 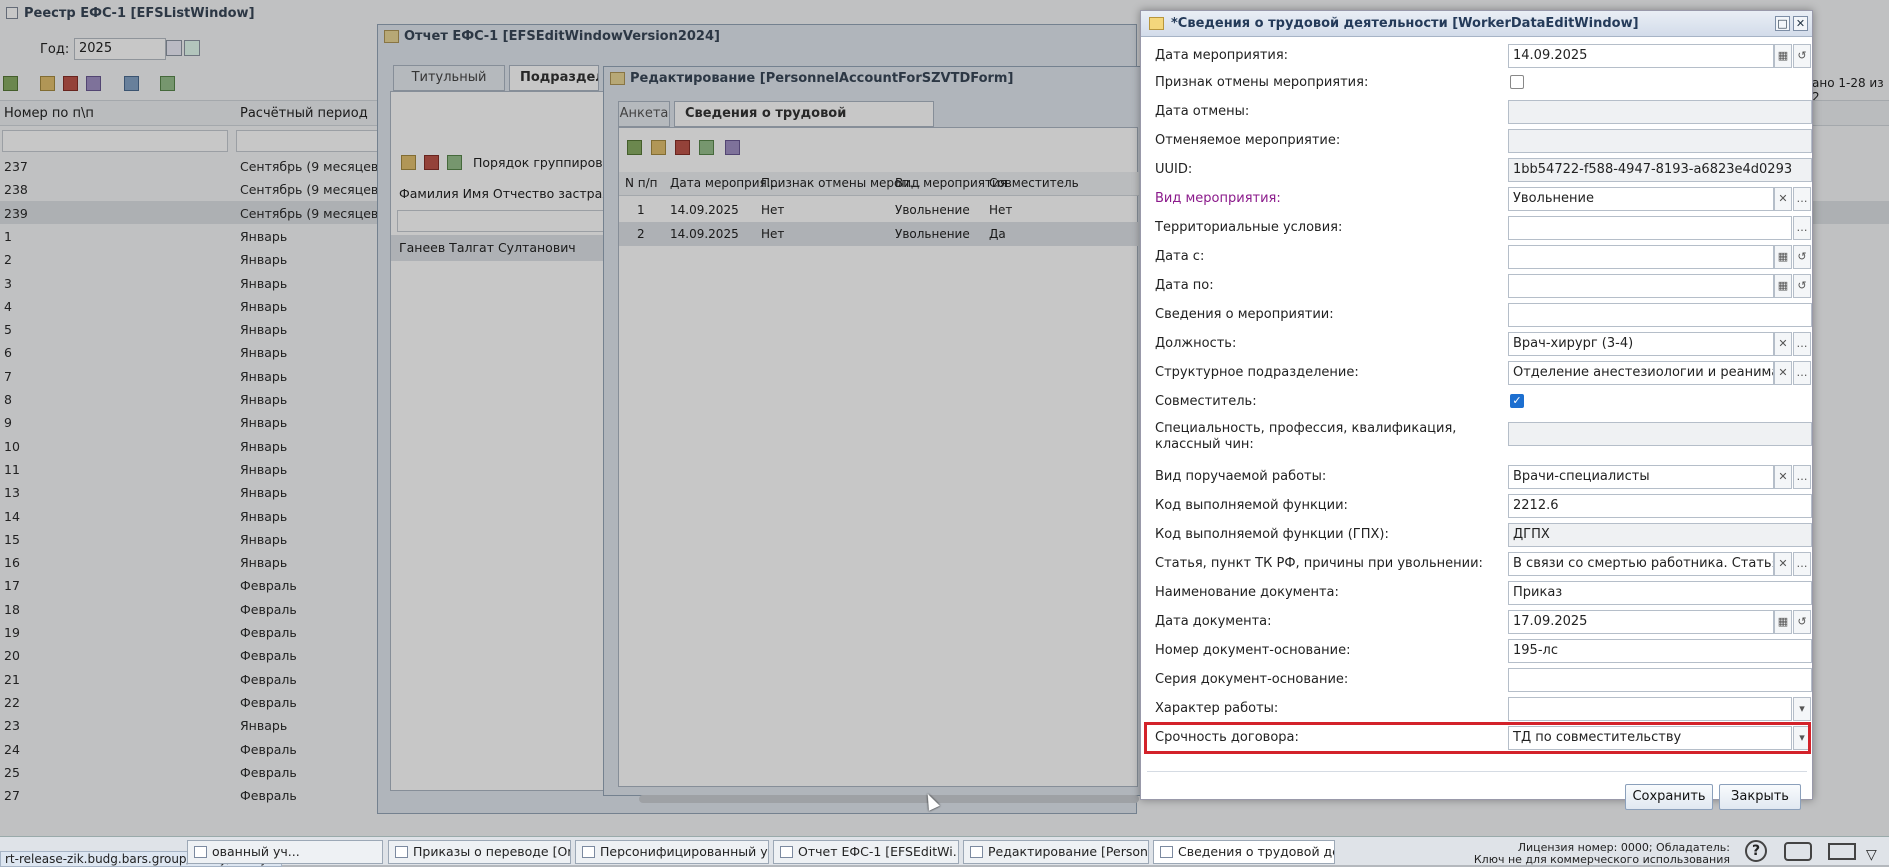 What do you see at coordinates (1034, 183) in the screenshot?
I see `col-part-time: Совместитель` at bounding box center [1034, 183].